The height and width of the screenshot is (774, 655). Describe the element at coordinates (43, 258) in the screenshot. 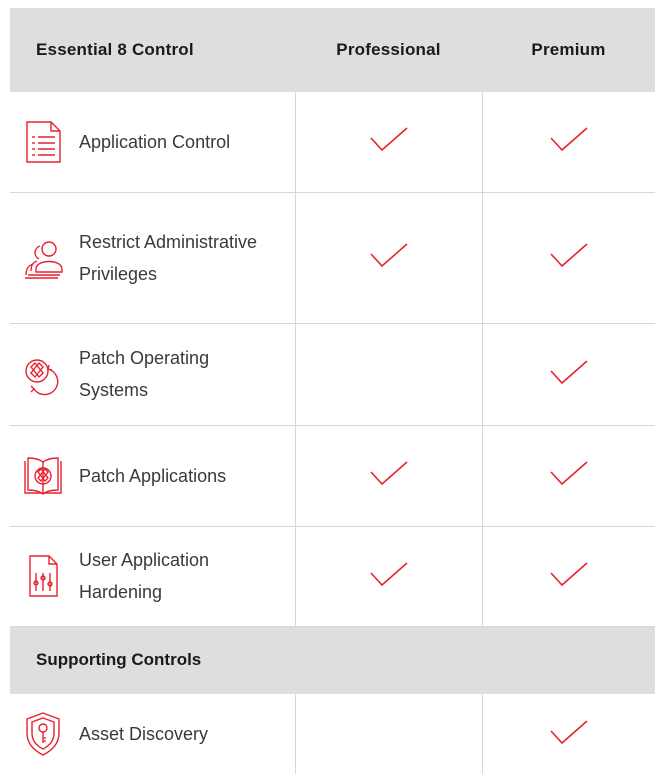

I see `users-group-icon` at that location.